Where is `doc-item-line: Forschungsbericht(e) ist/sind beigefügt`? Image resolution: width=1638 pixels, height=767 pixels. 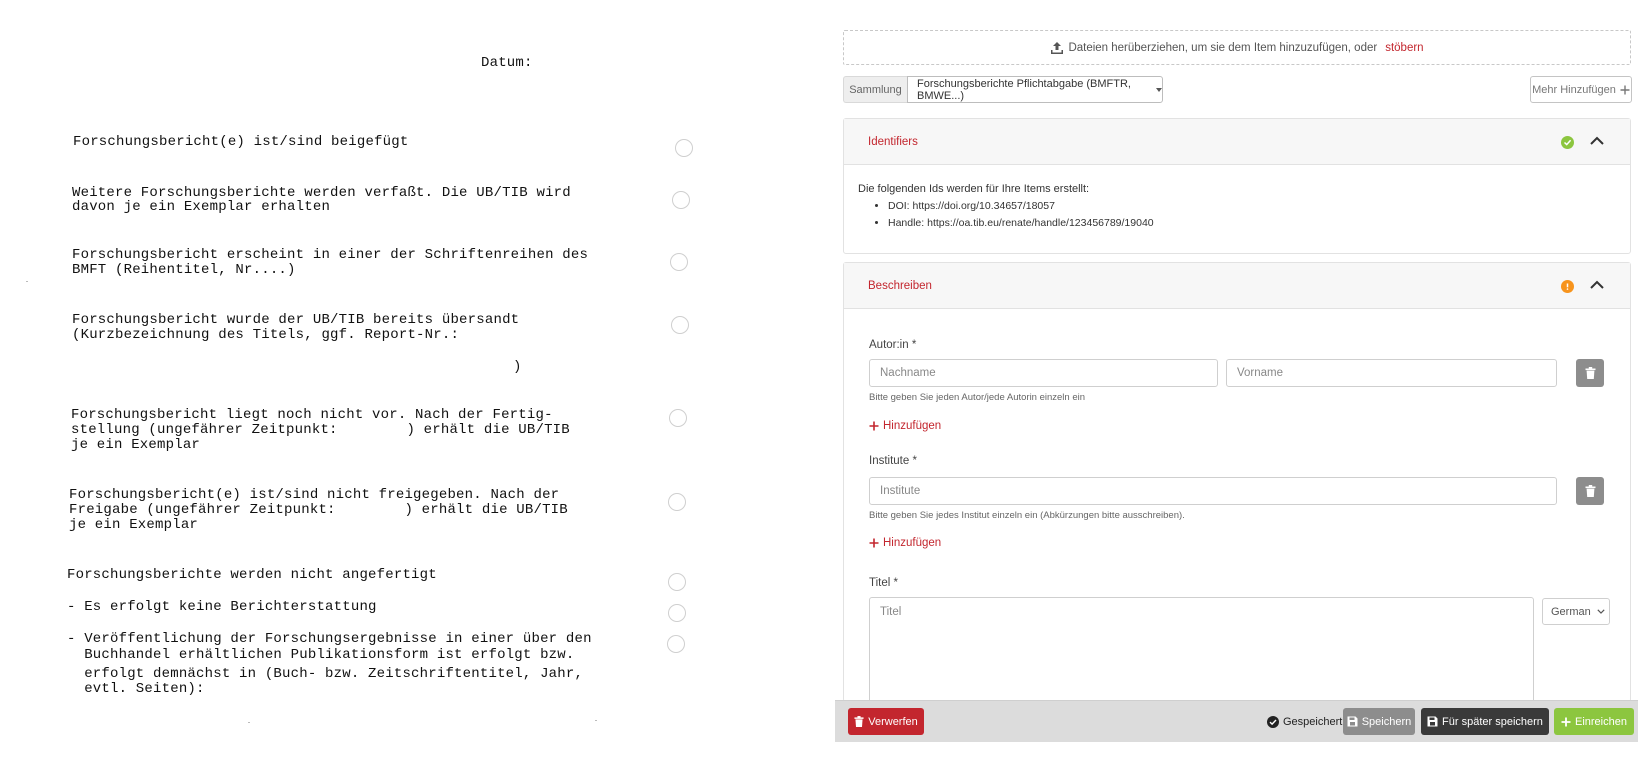
doc-item-line: Forschungsbericht(e) ist/sind beigefügt is located at coordinates (241, 142).